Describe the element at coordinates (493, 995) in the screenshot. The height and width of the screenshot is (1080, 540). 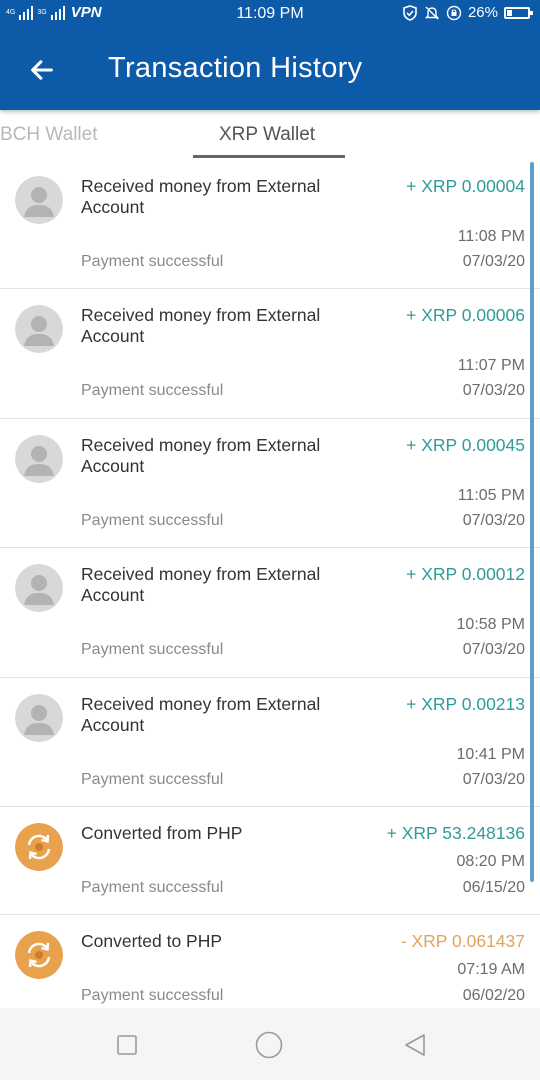
I see `transaction-date: 06/02/20` at that location.